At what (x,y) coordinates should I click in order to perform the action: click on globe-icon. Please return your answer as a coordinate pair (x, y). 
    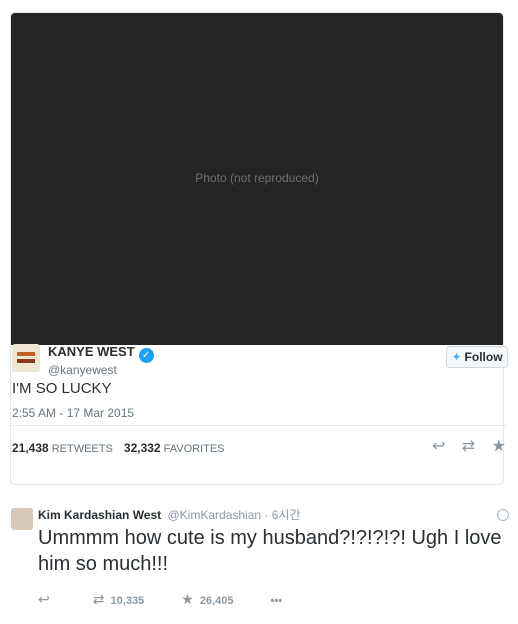
    Looking at the image, I should click on (503, 515).